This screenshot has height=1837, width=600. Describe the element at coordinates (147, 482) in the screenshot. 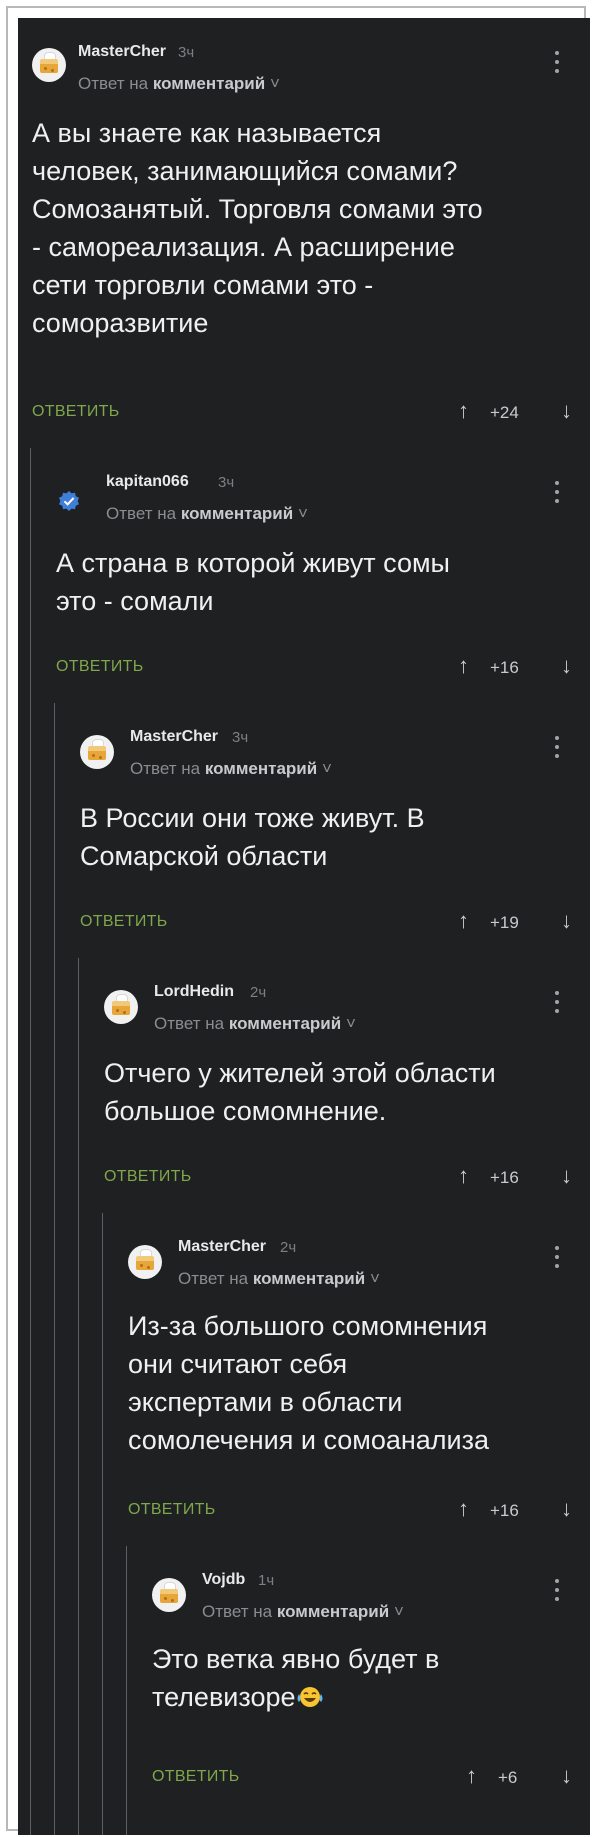

I see `username: kapitan066` at that location.